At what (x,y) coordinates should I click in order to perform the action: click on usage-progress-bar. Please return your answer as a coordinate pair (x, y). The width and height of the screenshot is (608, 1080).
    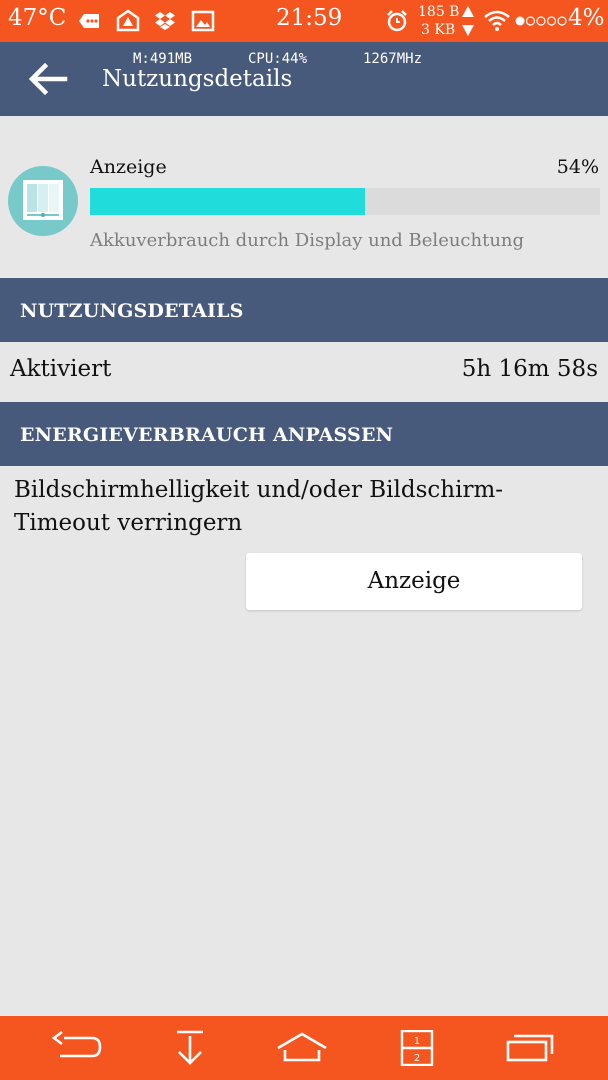
    Looking at the image, I should click on (345, 201).